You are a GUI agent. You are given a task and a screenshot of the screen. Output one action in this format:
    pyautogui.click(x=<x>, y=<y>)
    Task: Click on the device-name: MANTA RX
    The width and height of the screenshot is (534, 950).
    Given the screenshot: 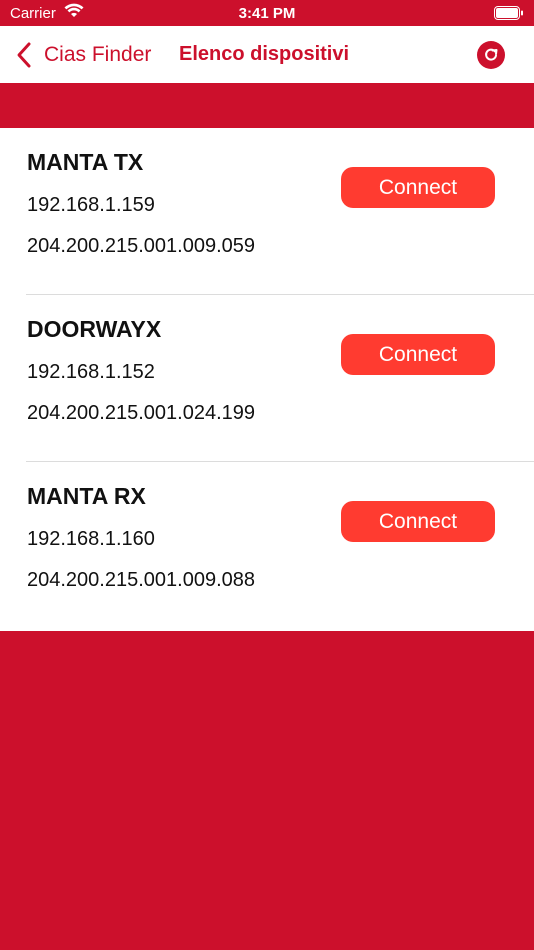 What is the action you would take?
    pyautogui.click(x=86, y=496)
    